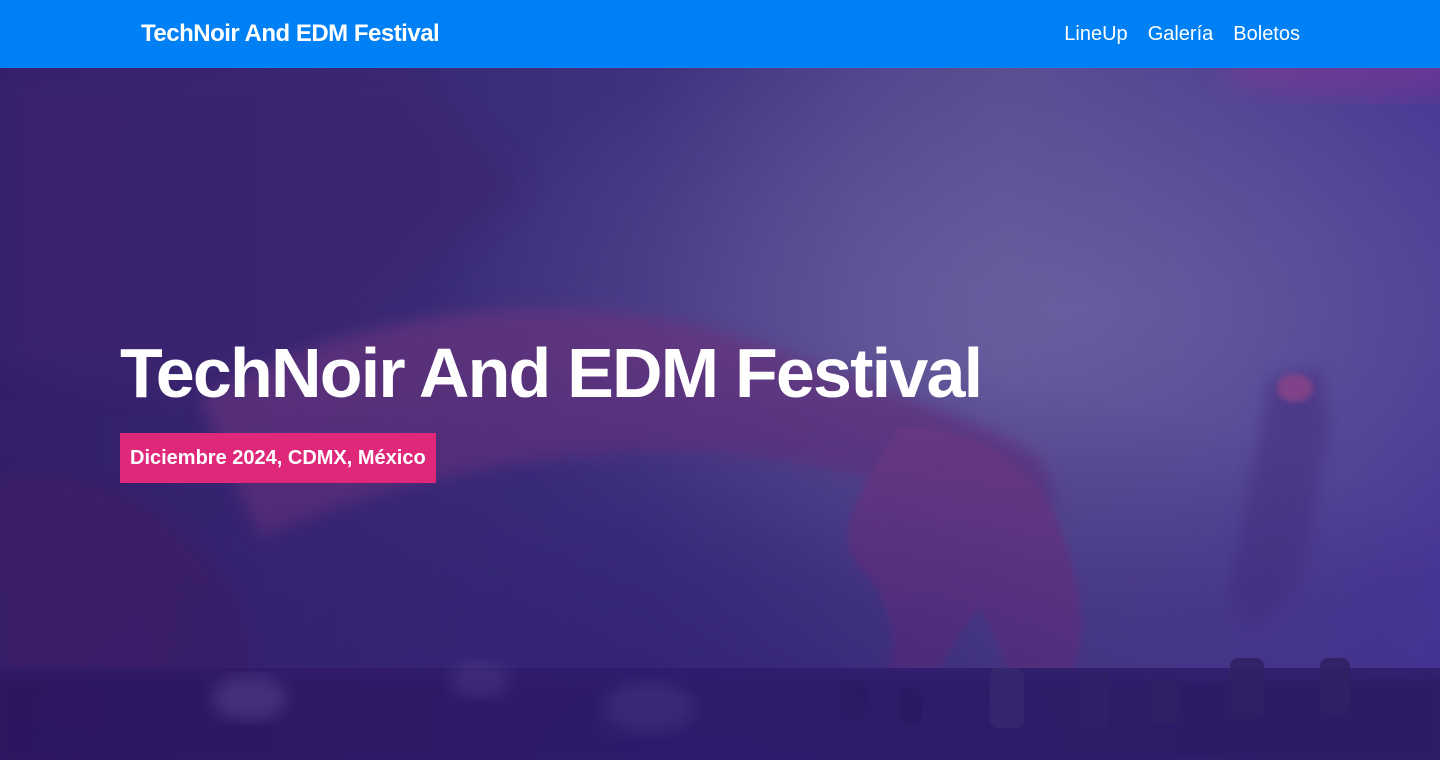 The image size is (1440, 760). Describe the element at coordinates (290, 34) in the screenshot. I see `brand-link: TechNoir And EDM Festival` at that location.